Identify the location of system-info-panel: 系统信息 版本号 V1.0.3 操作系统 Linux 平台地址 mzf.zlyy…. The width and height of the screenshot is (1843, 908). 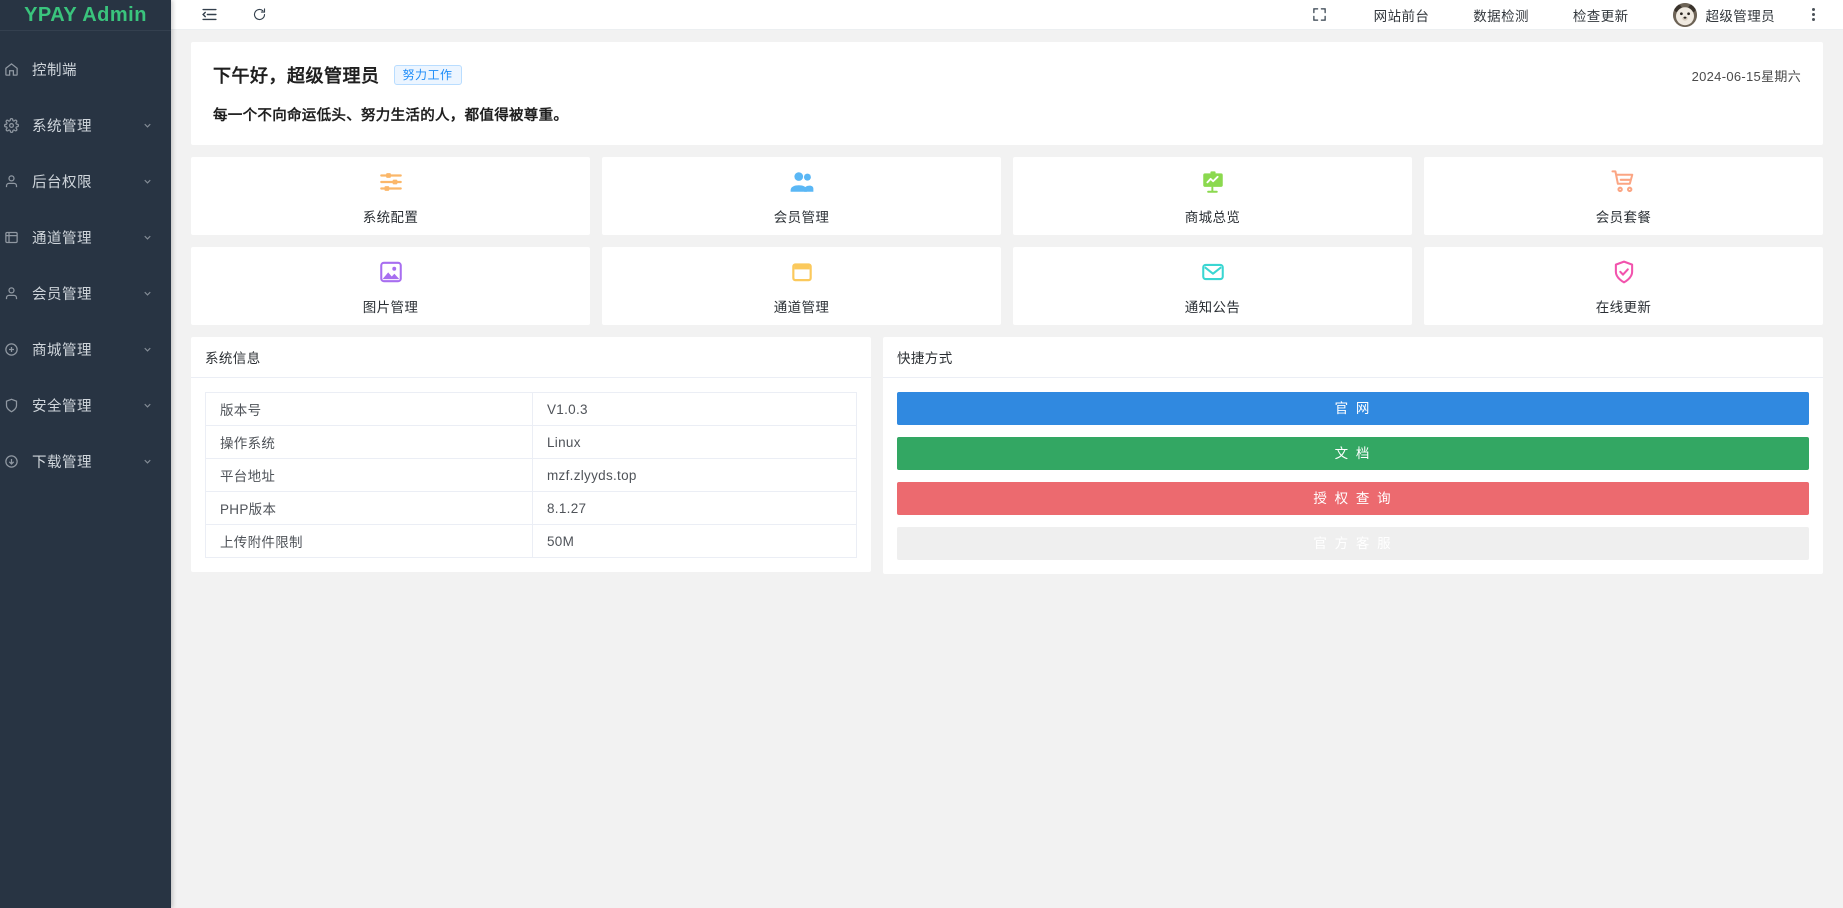
(531, 454).